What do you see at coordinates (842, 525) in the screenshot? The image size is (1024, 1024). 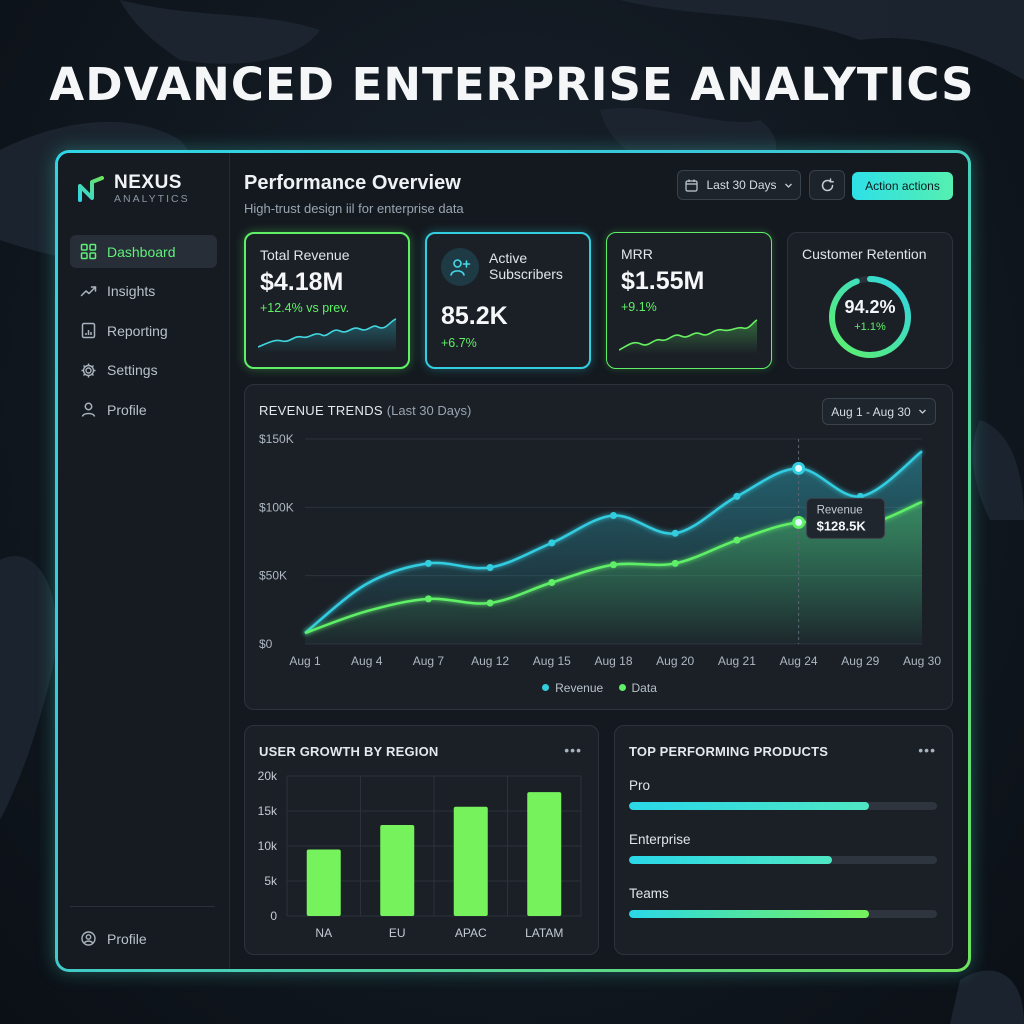 I see `tooltip-value: $128.5K` at bounding box center [842, 525].